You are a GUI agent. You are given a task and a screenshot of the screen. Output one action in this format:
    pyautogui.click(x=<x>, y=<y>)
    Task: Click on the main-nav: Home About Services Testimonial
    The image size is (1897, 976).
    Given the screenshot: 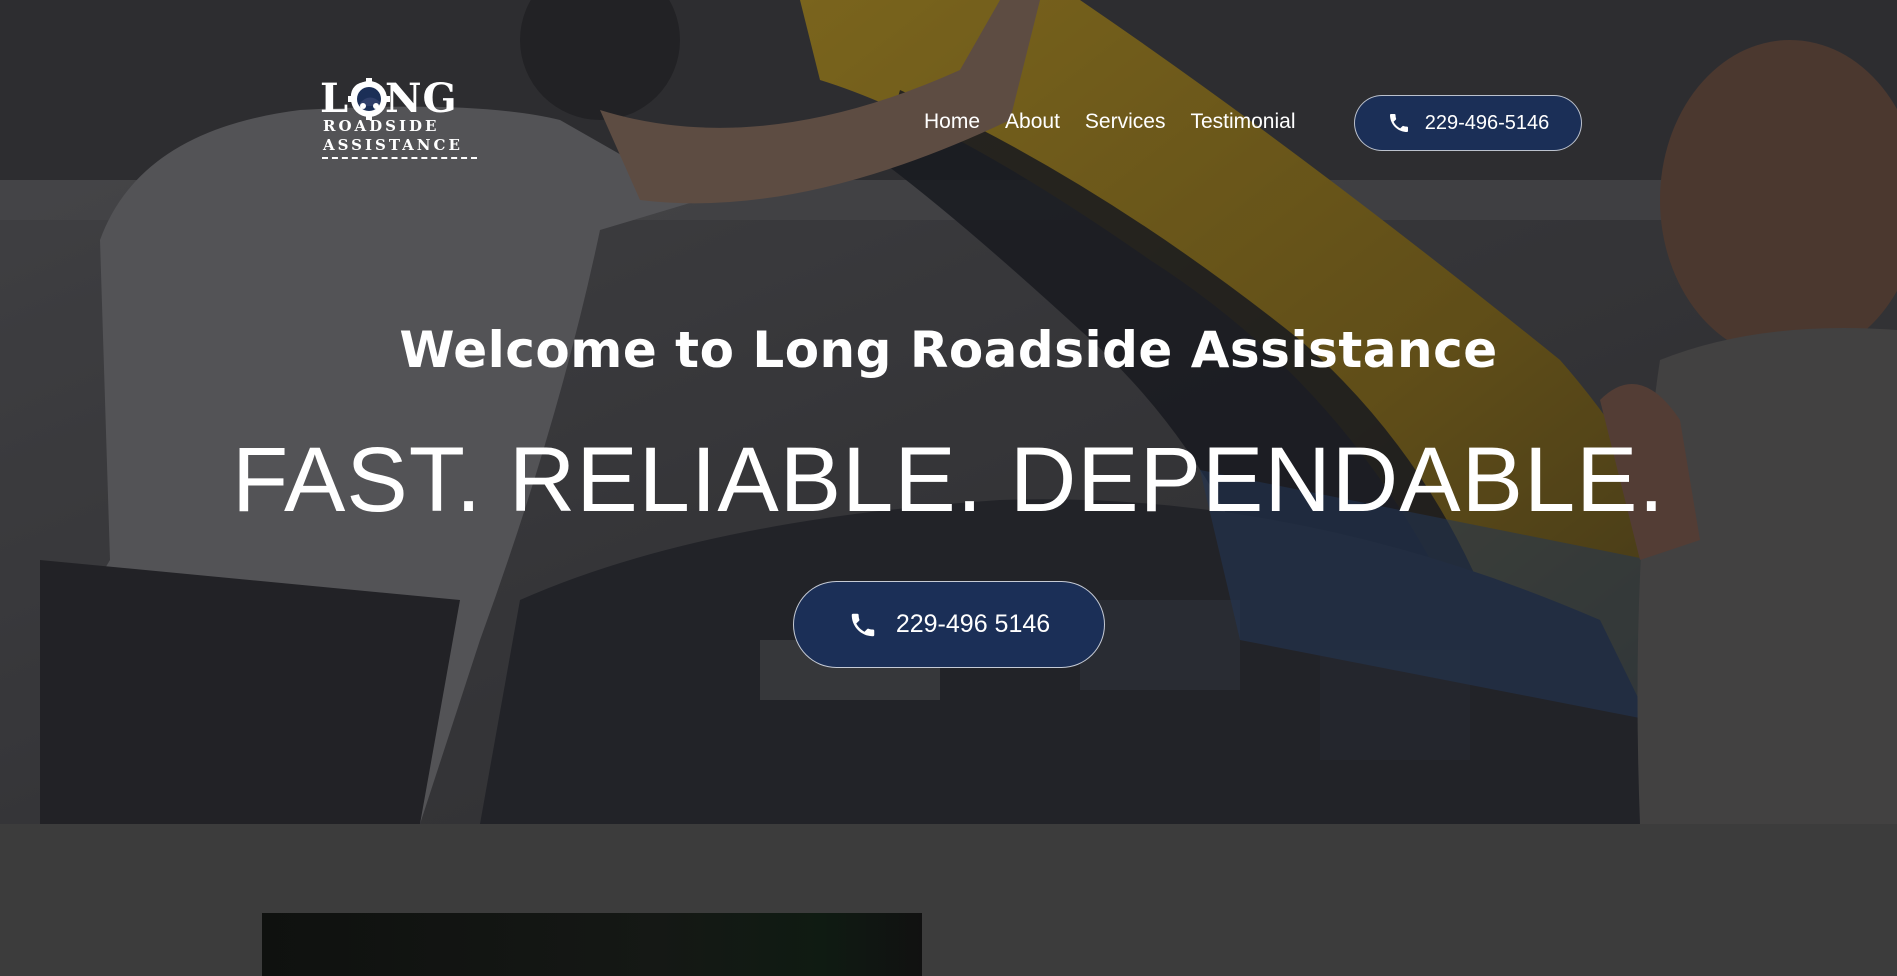 What is the action you would take?
    pyautogui.click(x=1110, y=122)
    